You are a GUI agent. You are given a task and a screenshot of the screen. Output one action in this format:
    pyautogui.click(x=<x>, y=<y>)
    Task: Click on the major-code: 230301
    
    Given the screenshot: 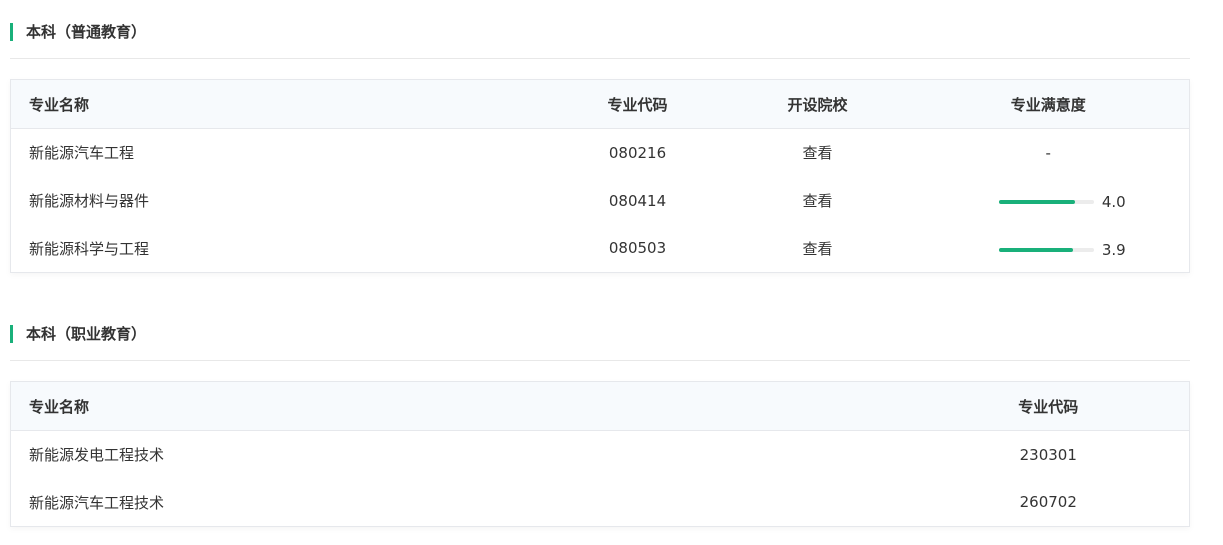 What is the action you would take?
    pyautogui.click(x=1048, y=454)
    